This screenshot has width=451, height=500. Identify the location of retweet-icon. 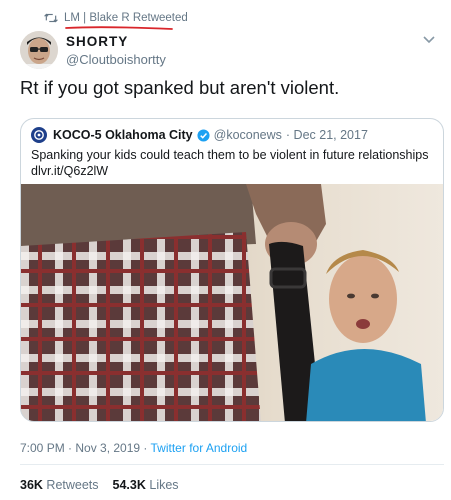
(51, 18).